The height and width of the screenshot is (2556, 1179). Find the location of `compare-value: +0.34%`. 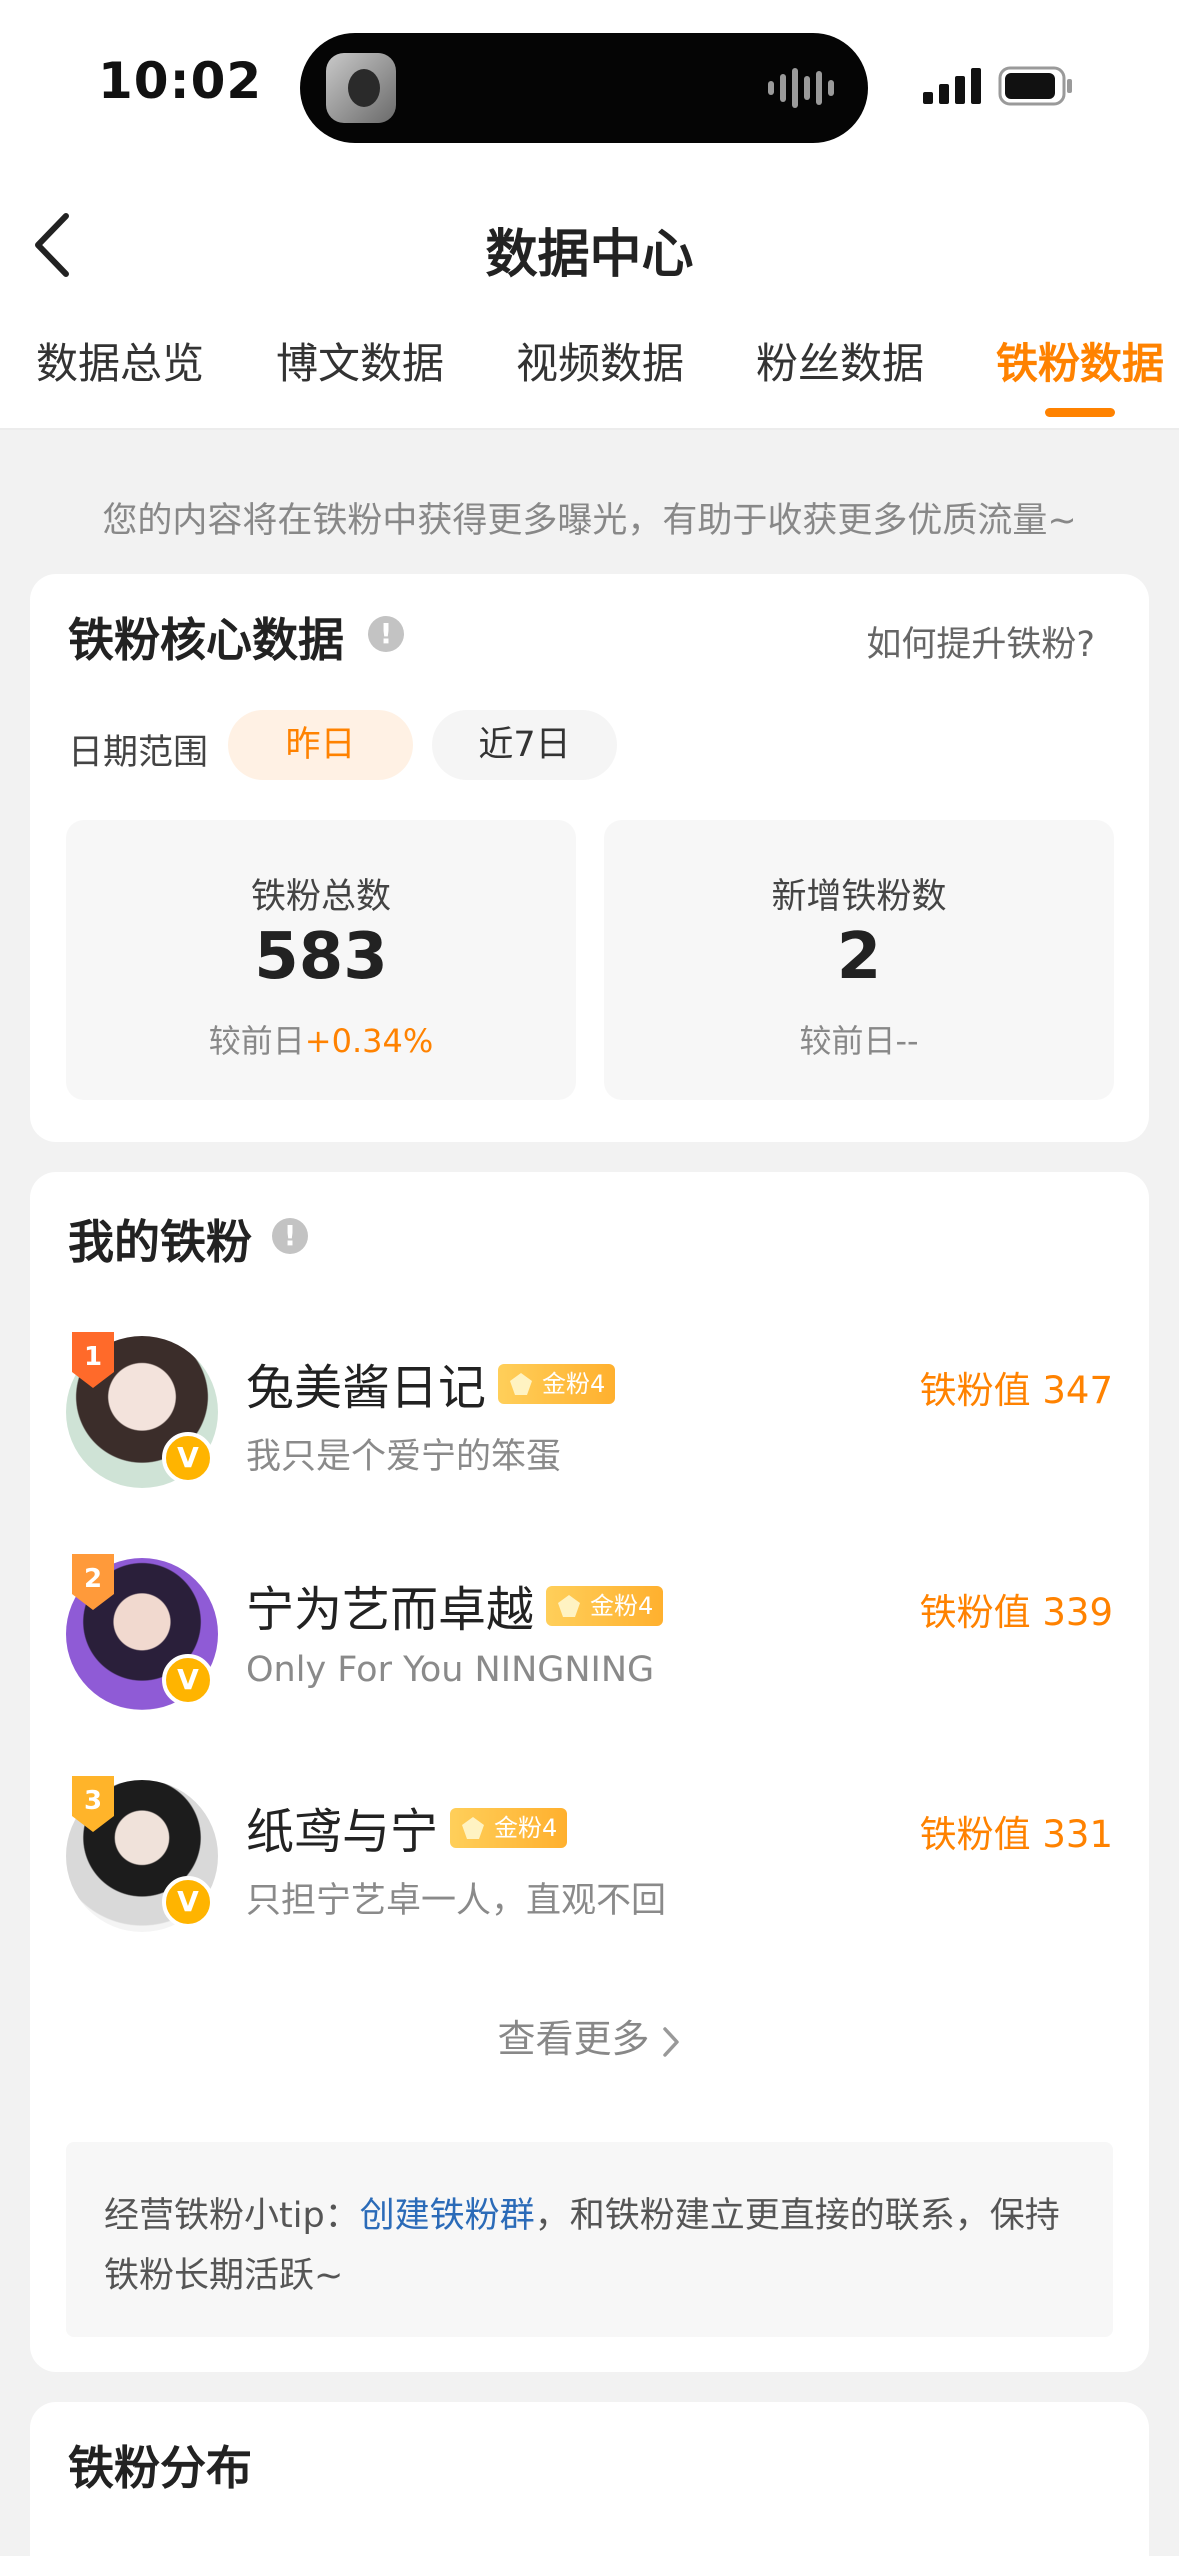

compare-value: +0.34% is located at coordinates (369, 1041).